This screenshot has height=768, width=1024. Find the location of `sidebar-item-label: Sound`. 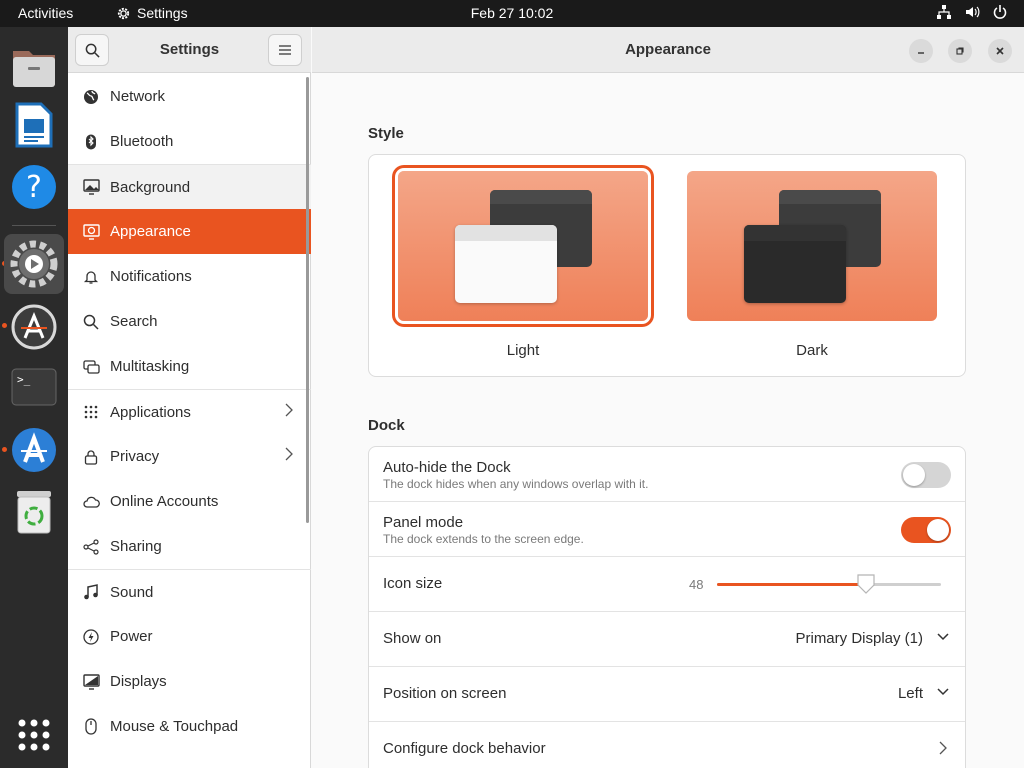

sidebar-item-label: Sound is located at coordinates (132, 592).